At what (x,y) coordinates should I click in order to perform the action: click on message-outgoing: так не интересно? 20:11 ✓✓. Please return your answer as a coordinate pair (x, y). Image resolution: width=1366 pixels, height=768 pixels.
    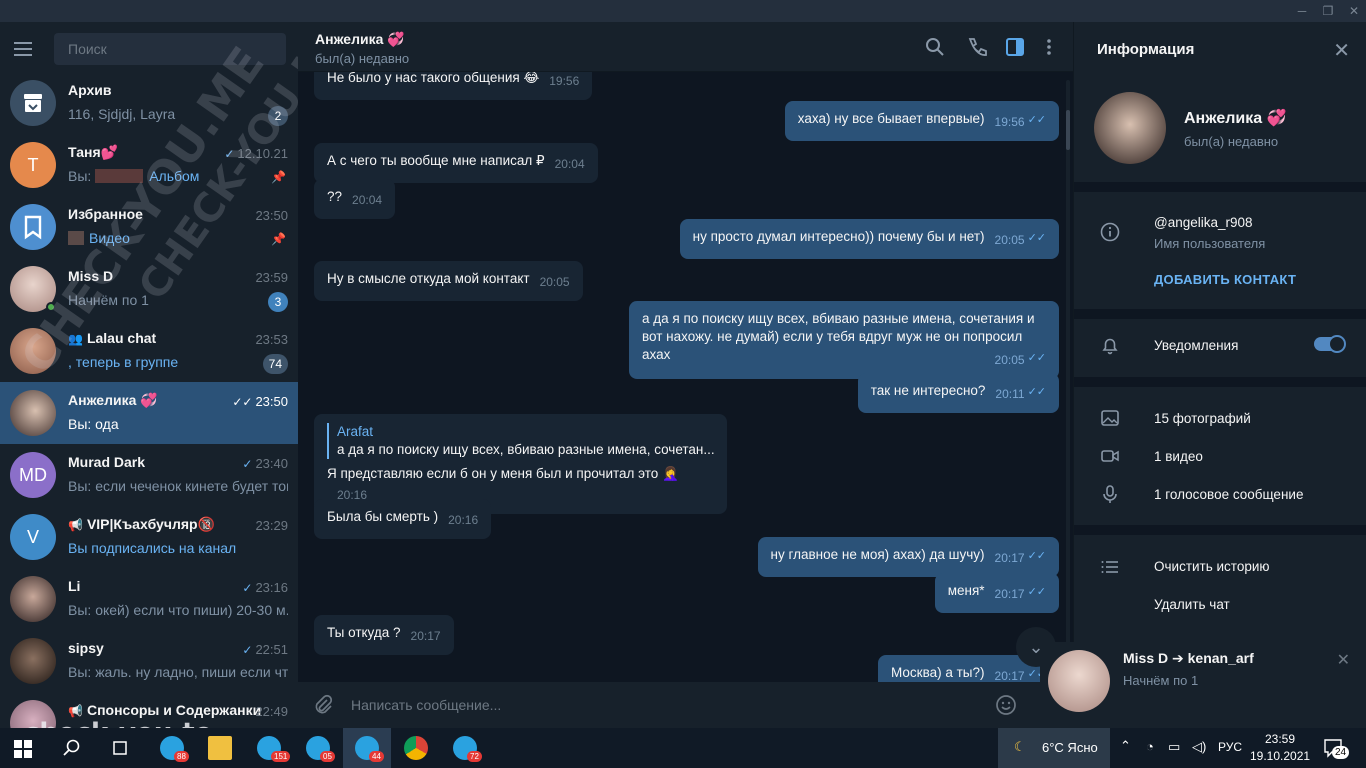
    Looking at the image, I should click on (958, 393).